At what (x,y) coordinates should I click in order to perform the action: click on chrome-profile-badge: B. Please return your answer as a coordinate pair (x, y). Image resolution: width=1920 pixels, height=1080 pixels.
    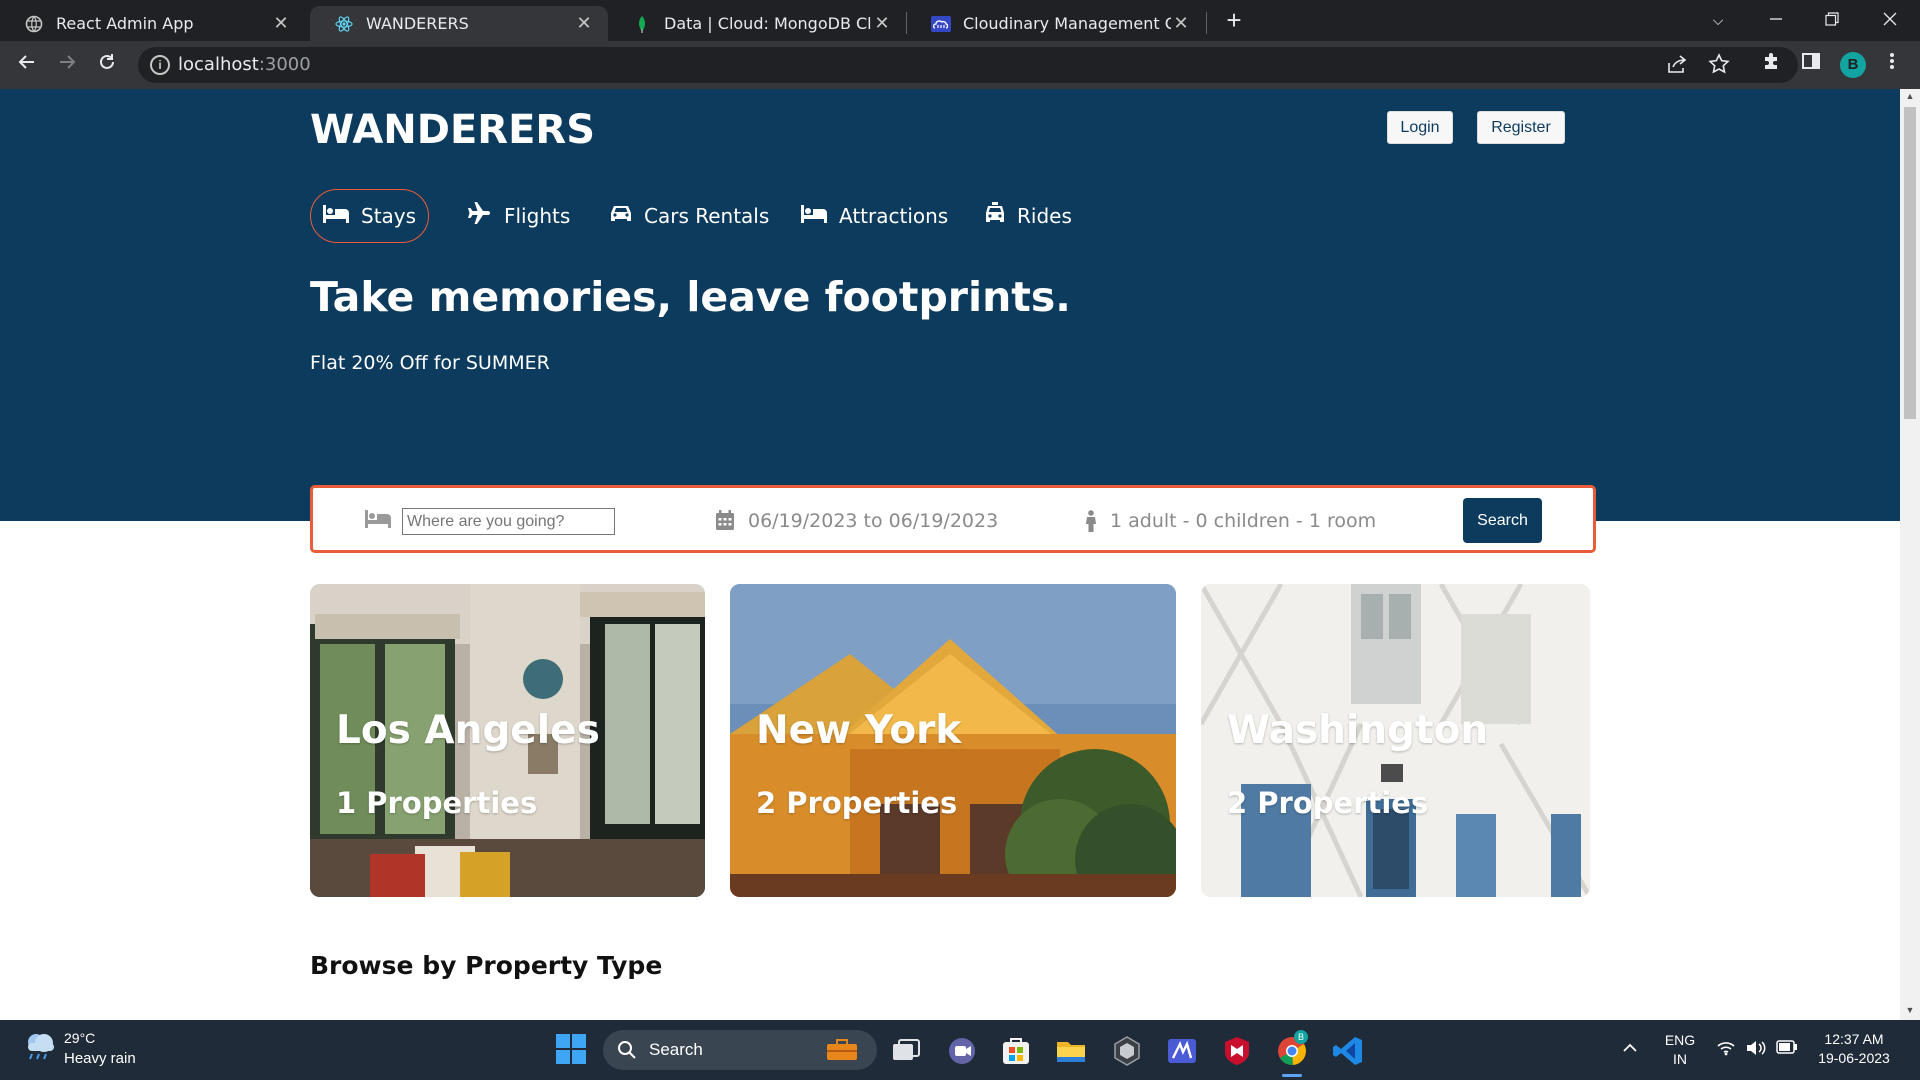
    Looking at the image, I should click on (1301, 1037).